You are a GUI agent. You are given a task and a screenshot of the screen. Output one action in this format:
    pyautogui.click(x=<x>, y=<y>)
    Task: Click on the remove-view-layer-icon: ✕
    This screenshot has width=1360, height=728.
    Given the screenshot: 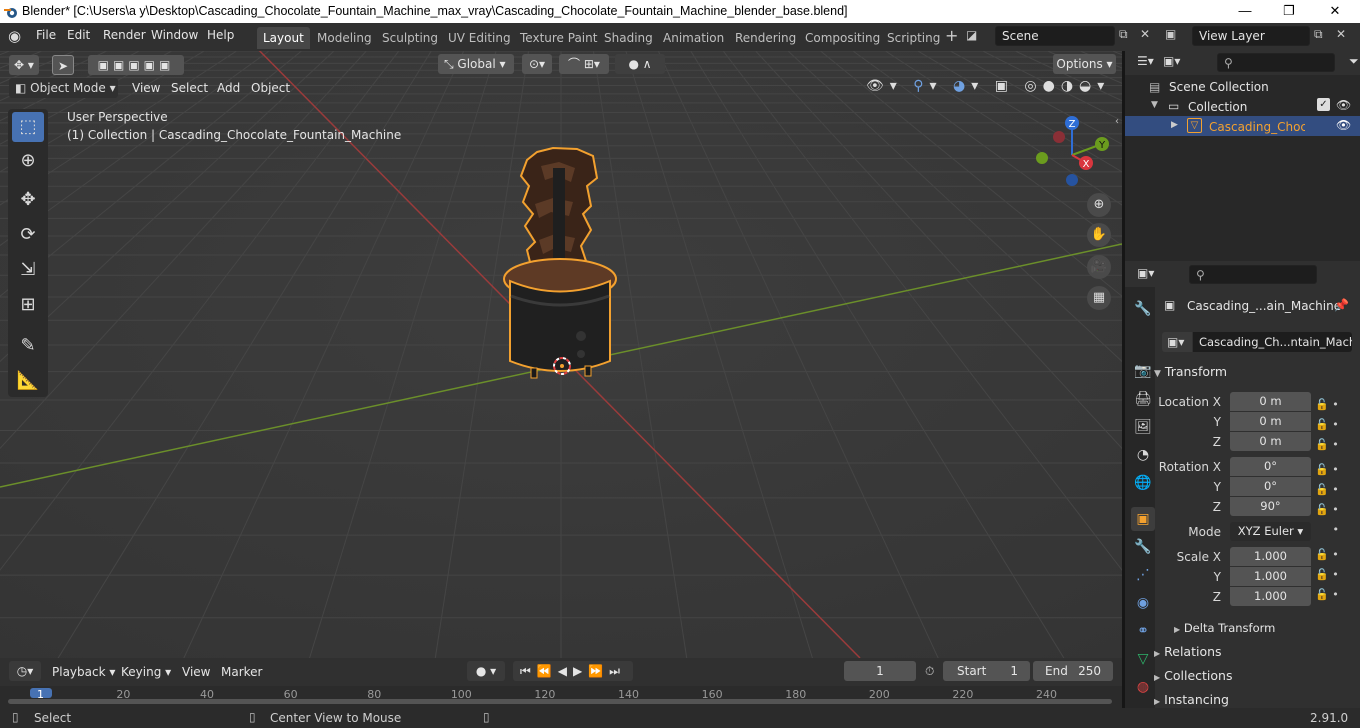 What is the action you would take?
    pyautogui.click(x=1341, y=34)
    